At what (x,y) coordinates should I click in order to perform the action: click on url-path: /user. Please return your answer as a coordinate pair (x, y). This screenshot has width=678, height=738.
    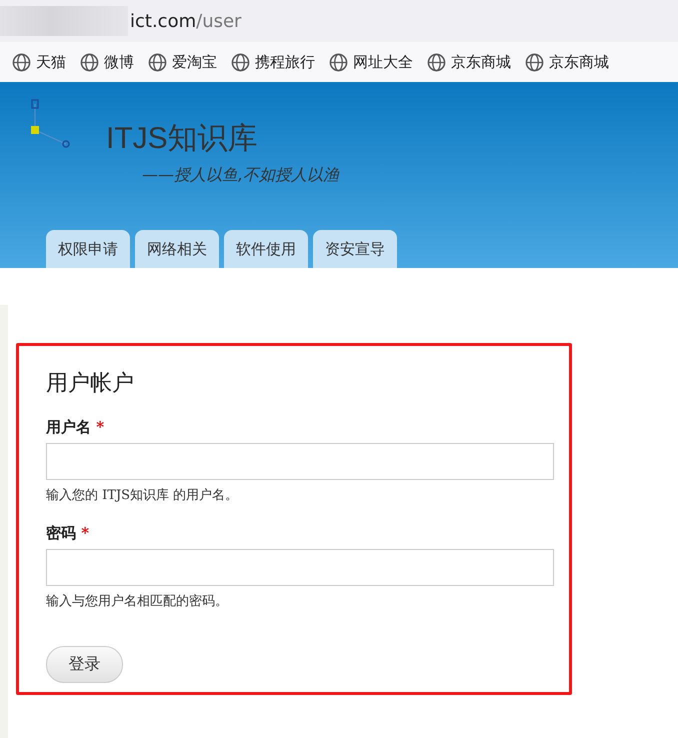
    Looking at the image, I should click on (219, 21).